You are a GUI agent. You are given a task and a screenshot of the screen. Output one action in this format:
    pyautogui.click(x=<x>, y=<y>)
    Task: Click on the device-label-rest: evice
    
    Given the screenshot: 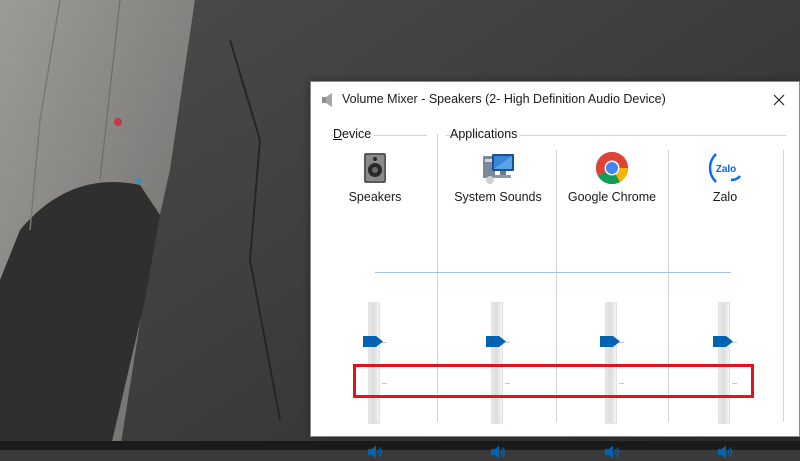 What is the action you would take?
    pyautogui.click(x=357, y=134)
    